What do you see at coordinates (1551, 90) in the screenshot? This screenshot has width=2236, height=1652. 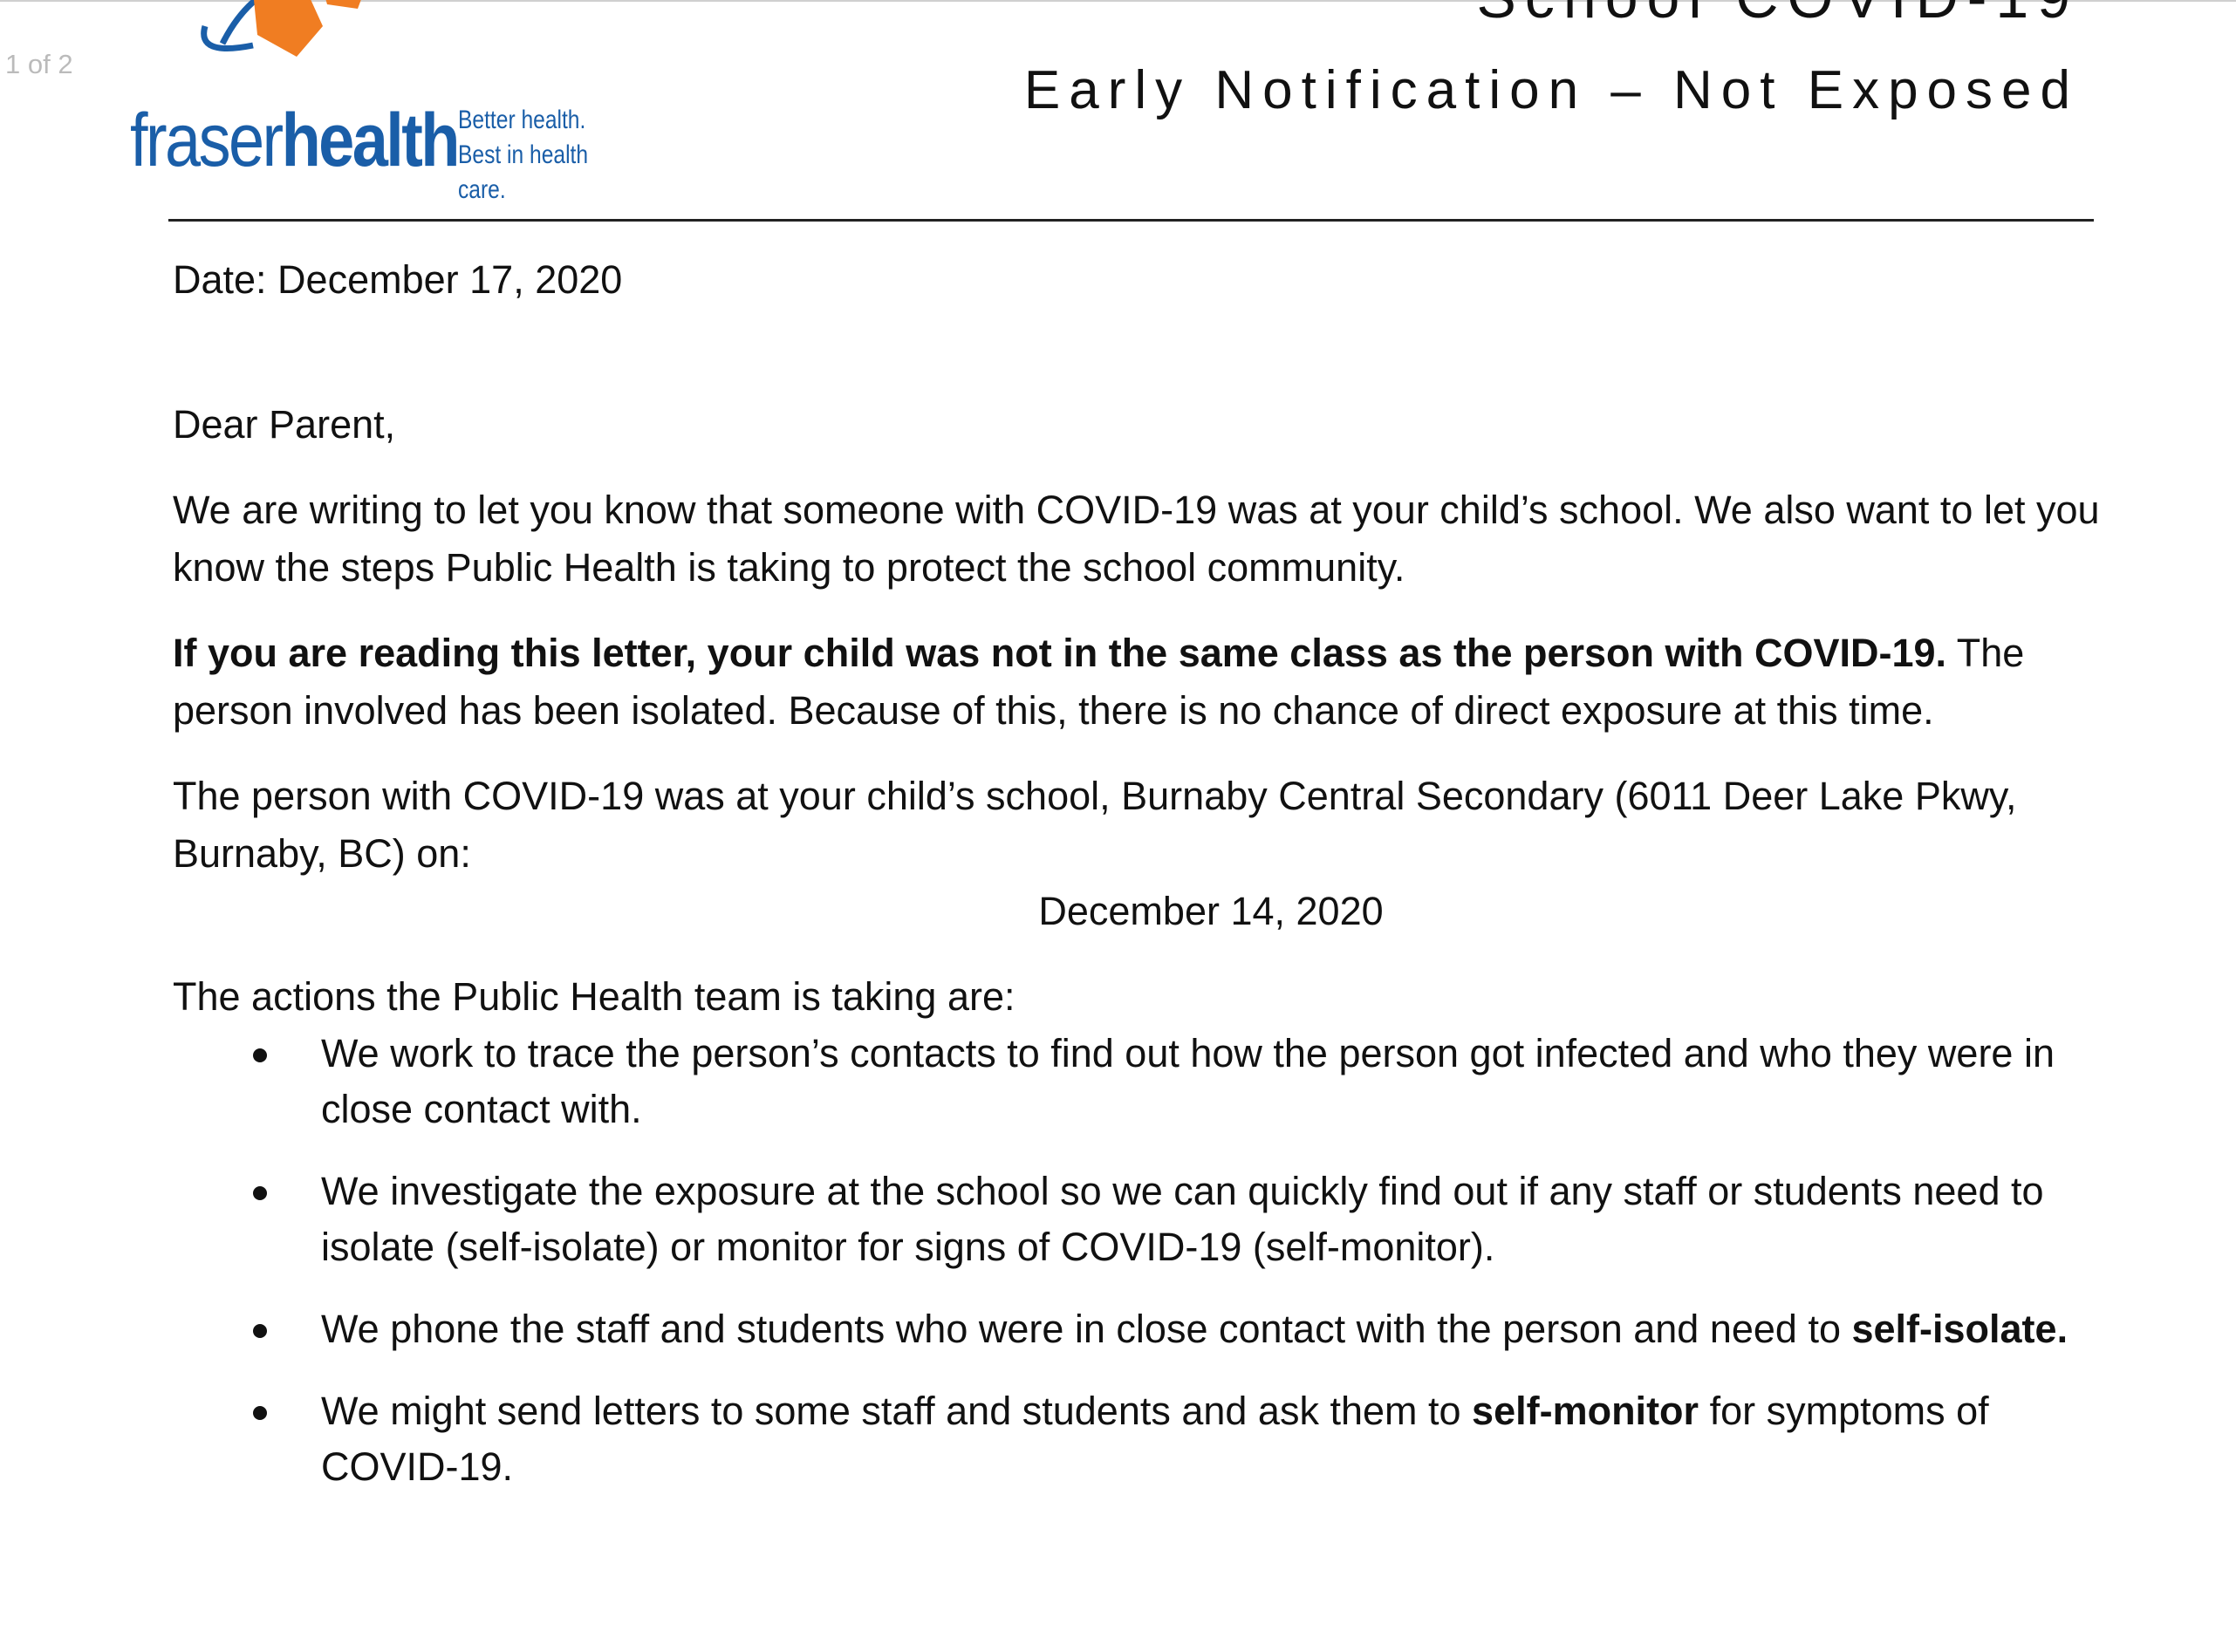 I see `header-title-line2: Early Notification – Not Exposed` at bounding box center [1551, 90].